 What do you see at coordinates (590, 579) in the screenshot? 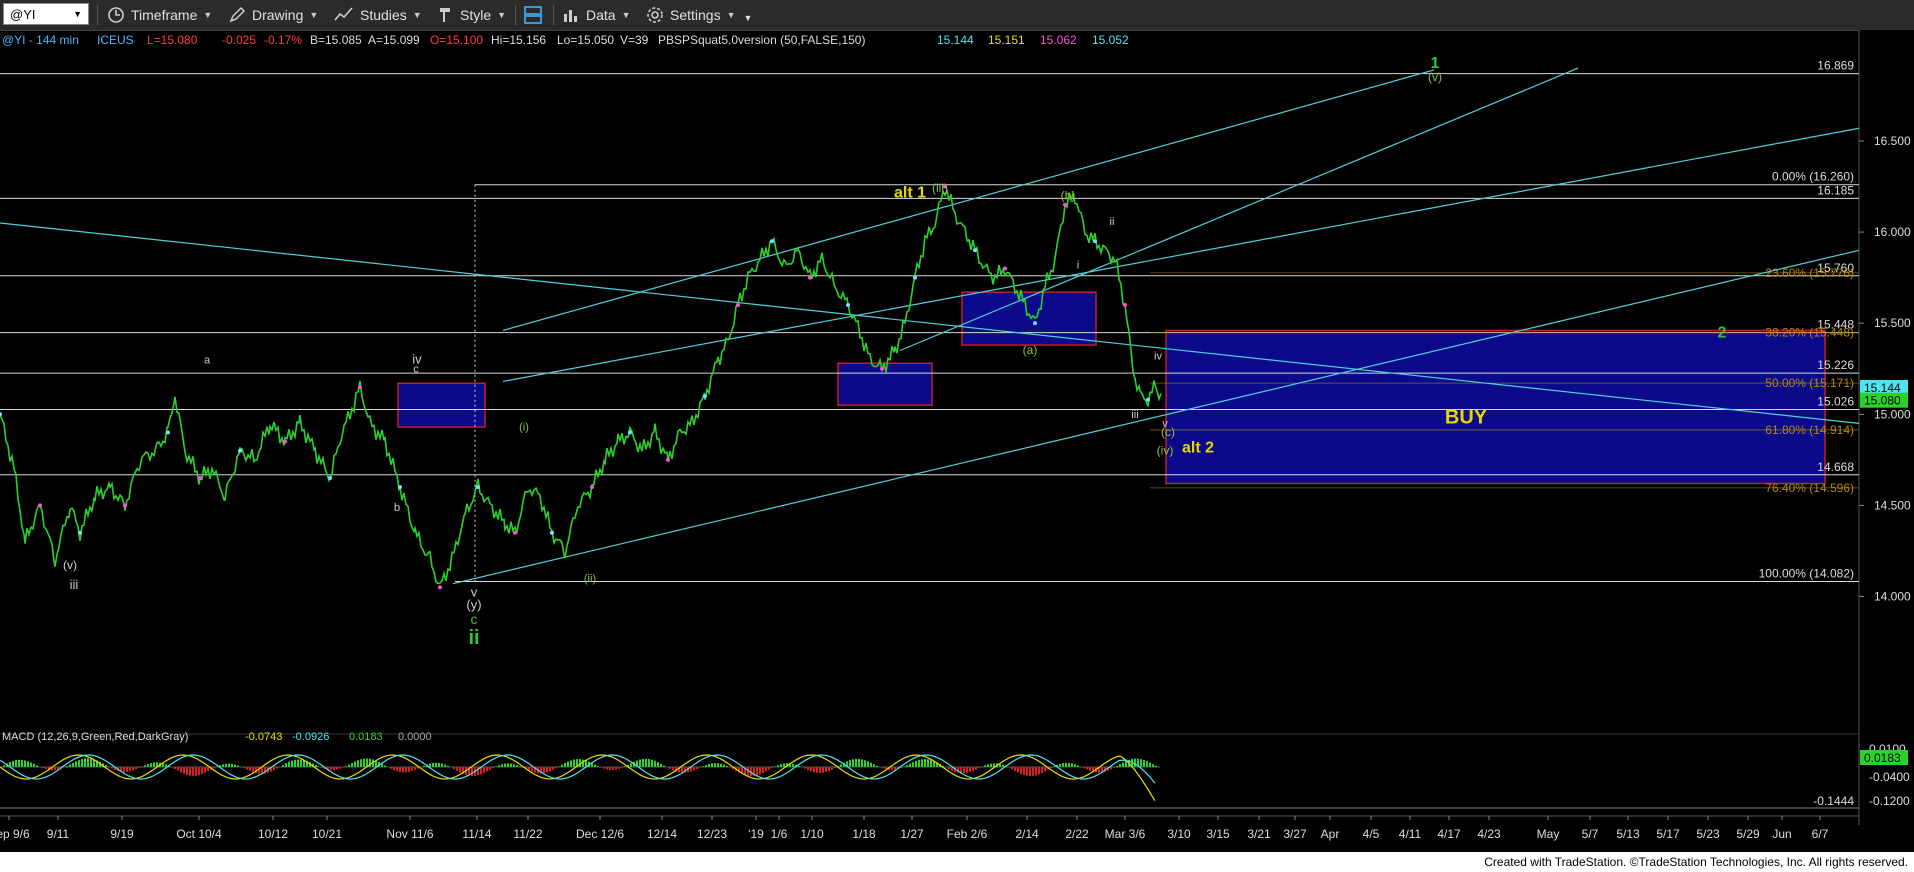
I see `wave-label-23: (ii)` at bounding box center [590, 579].